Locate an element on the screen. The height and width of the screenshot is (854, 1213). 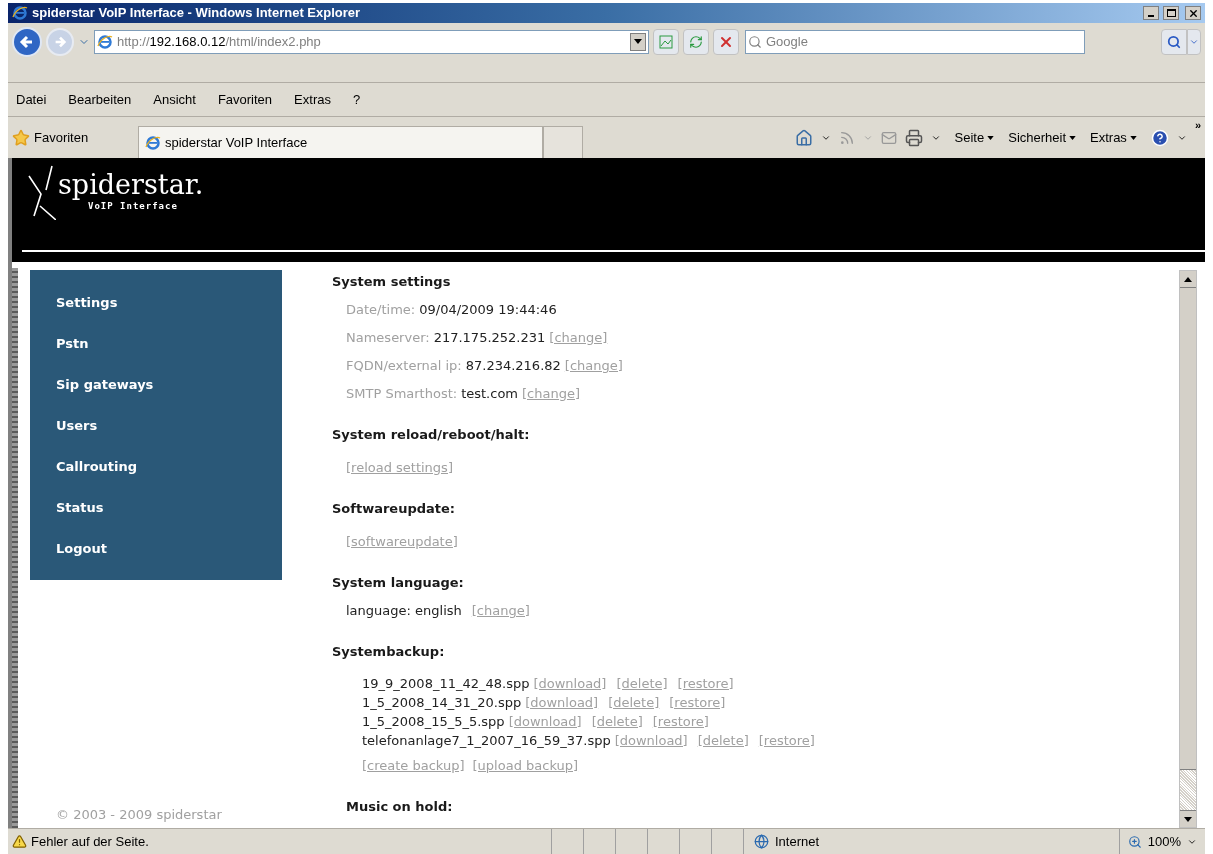
backup-file-name: 19_9_2008_11_42_48.spp is located at coordinates (446, 684).